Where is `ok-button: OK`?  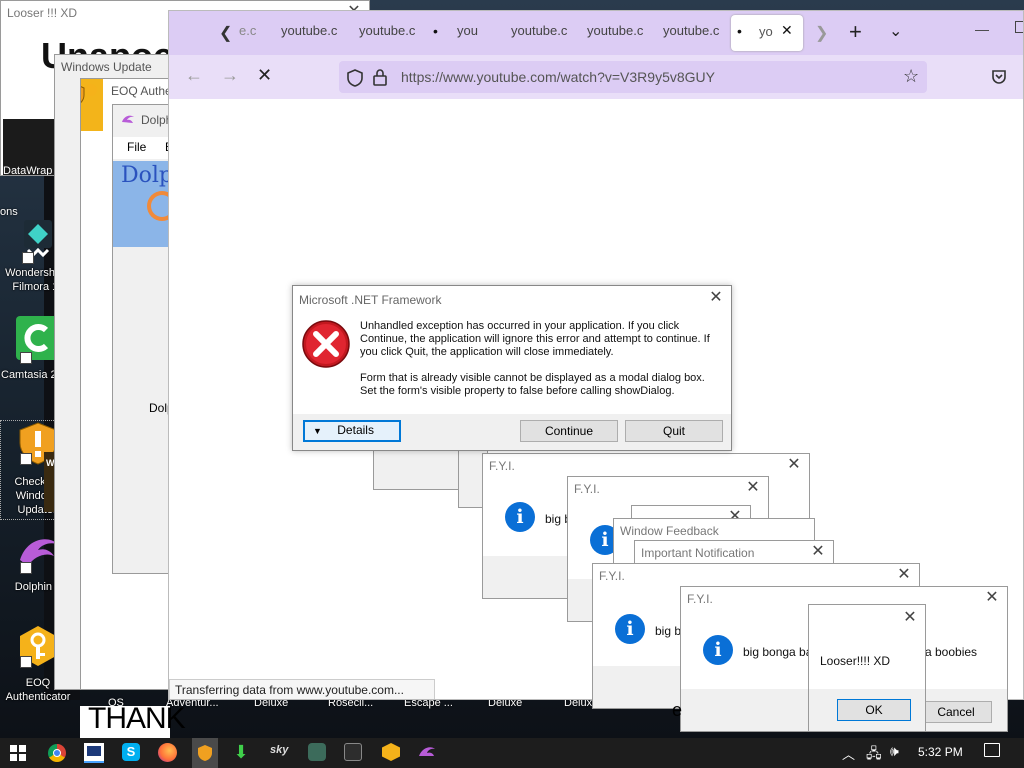 ok-button: OK is located at coordinates (874, 710).